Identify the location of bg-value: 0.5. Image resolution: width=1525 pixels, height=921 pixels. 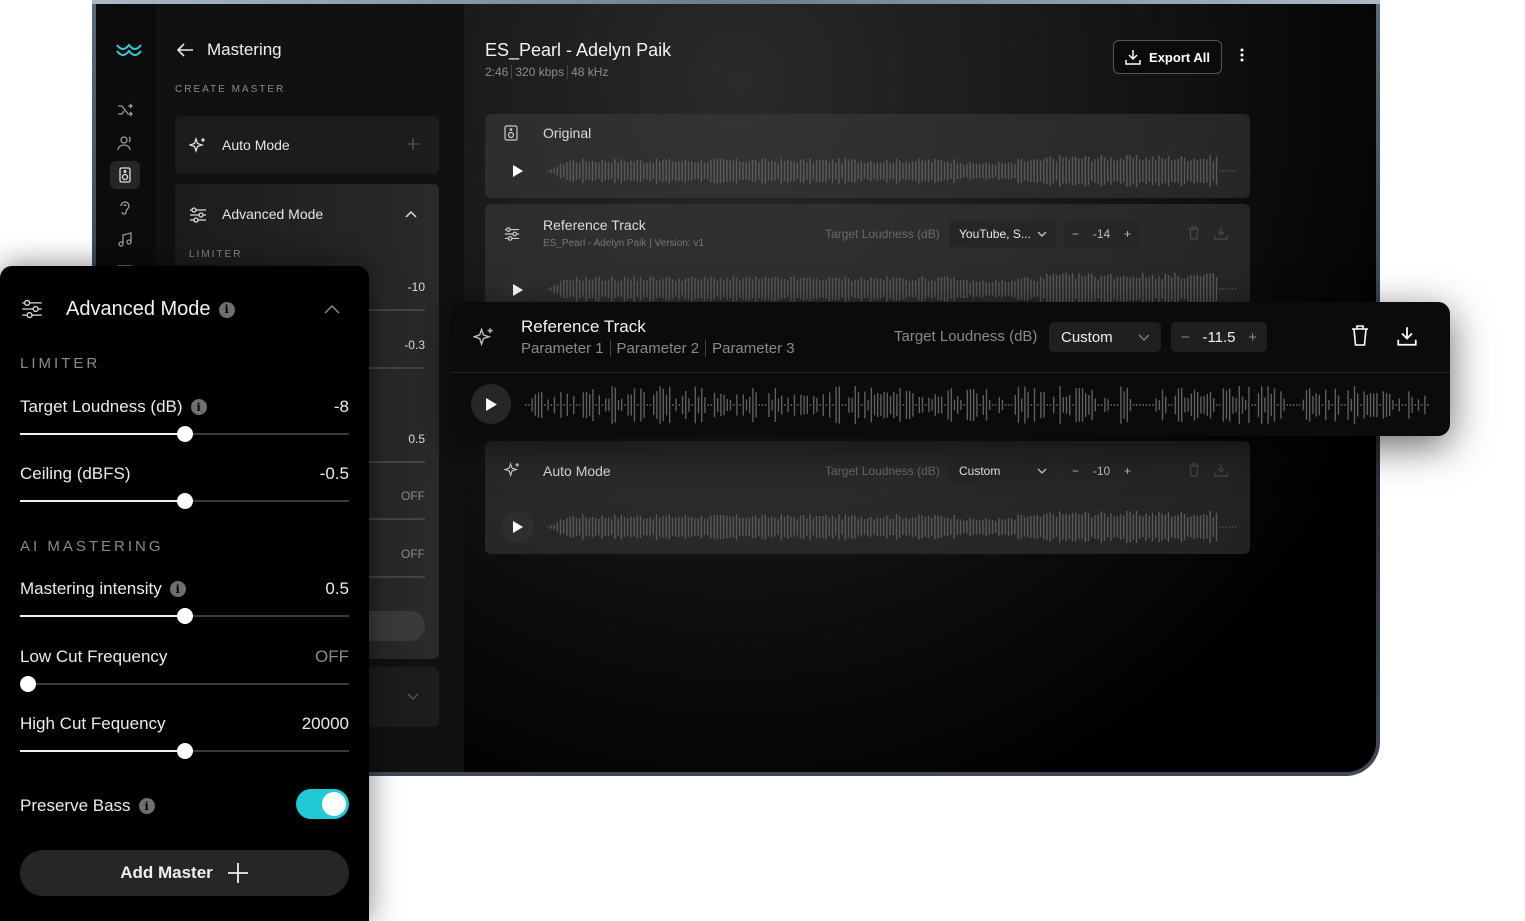
(416, 439).